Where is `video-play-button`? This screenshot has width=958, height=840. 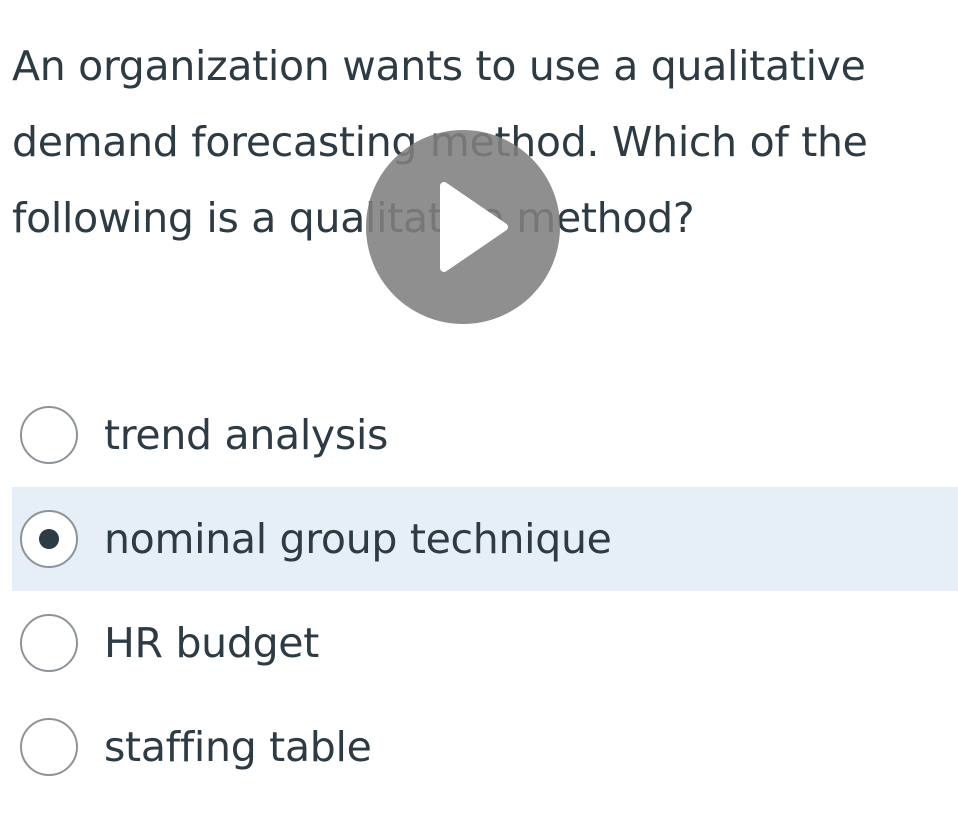
video-play-button is located at coordinates (463, 227).